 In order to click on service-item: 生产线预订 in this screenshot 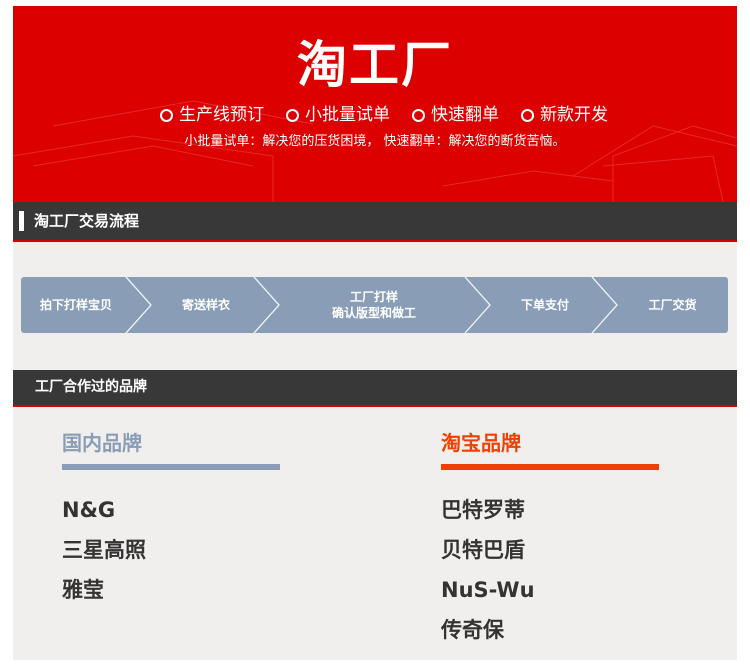, I will do `click(212, 115)`.